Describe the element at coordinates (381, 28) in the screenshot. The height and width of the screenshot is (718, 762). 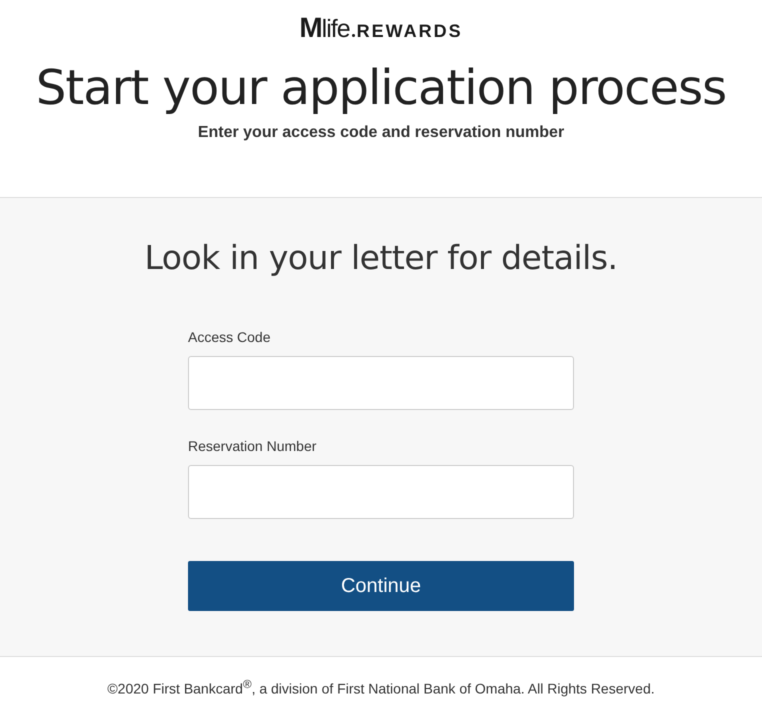
I see `logo: Mlife REWARDS` at that location.